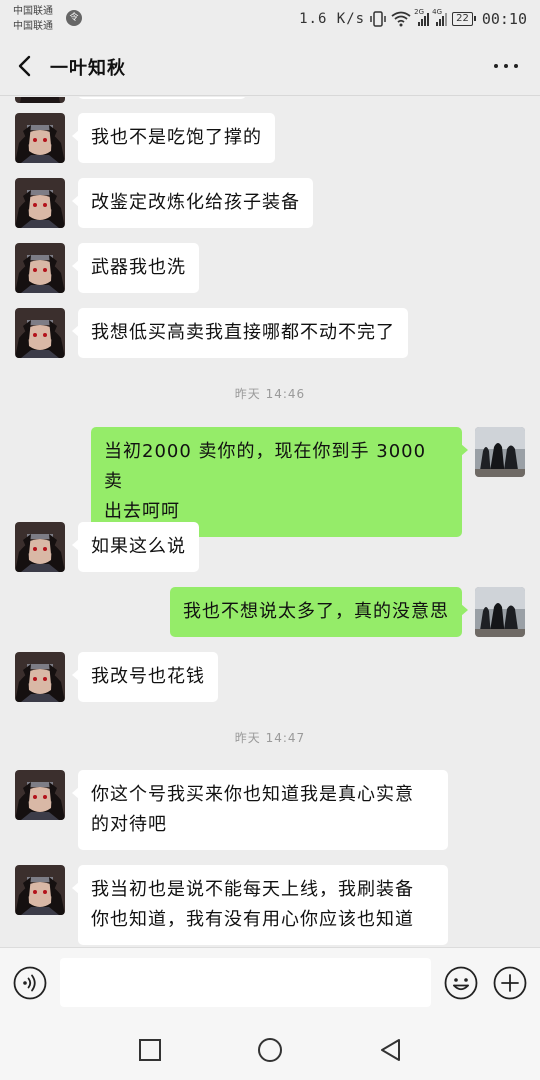 The height and width of the screenshot is (1080, 540). Describe the element at coordinates (440, 17) in the screenshot. I see `signal-2-icon: 4G` at that location.